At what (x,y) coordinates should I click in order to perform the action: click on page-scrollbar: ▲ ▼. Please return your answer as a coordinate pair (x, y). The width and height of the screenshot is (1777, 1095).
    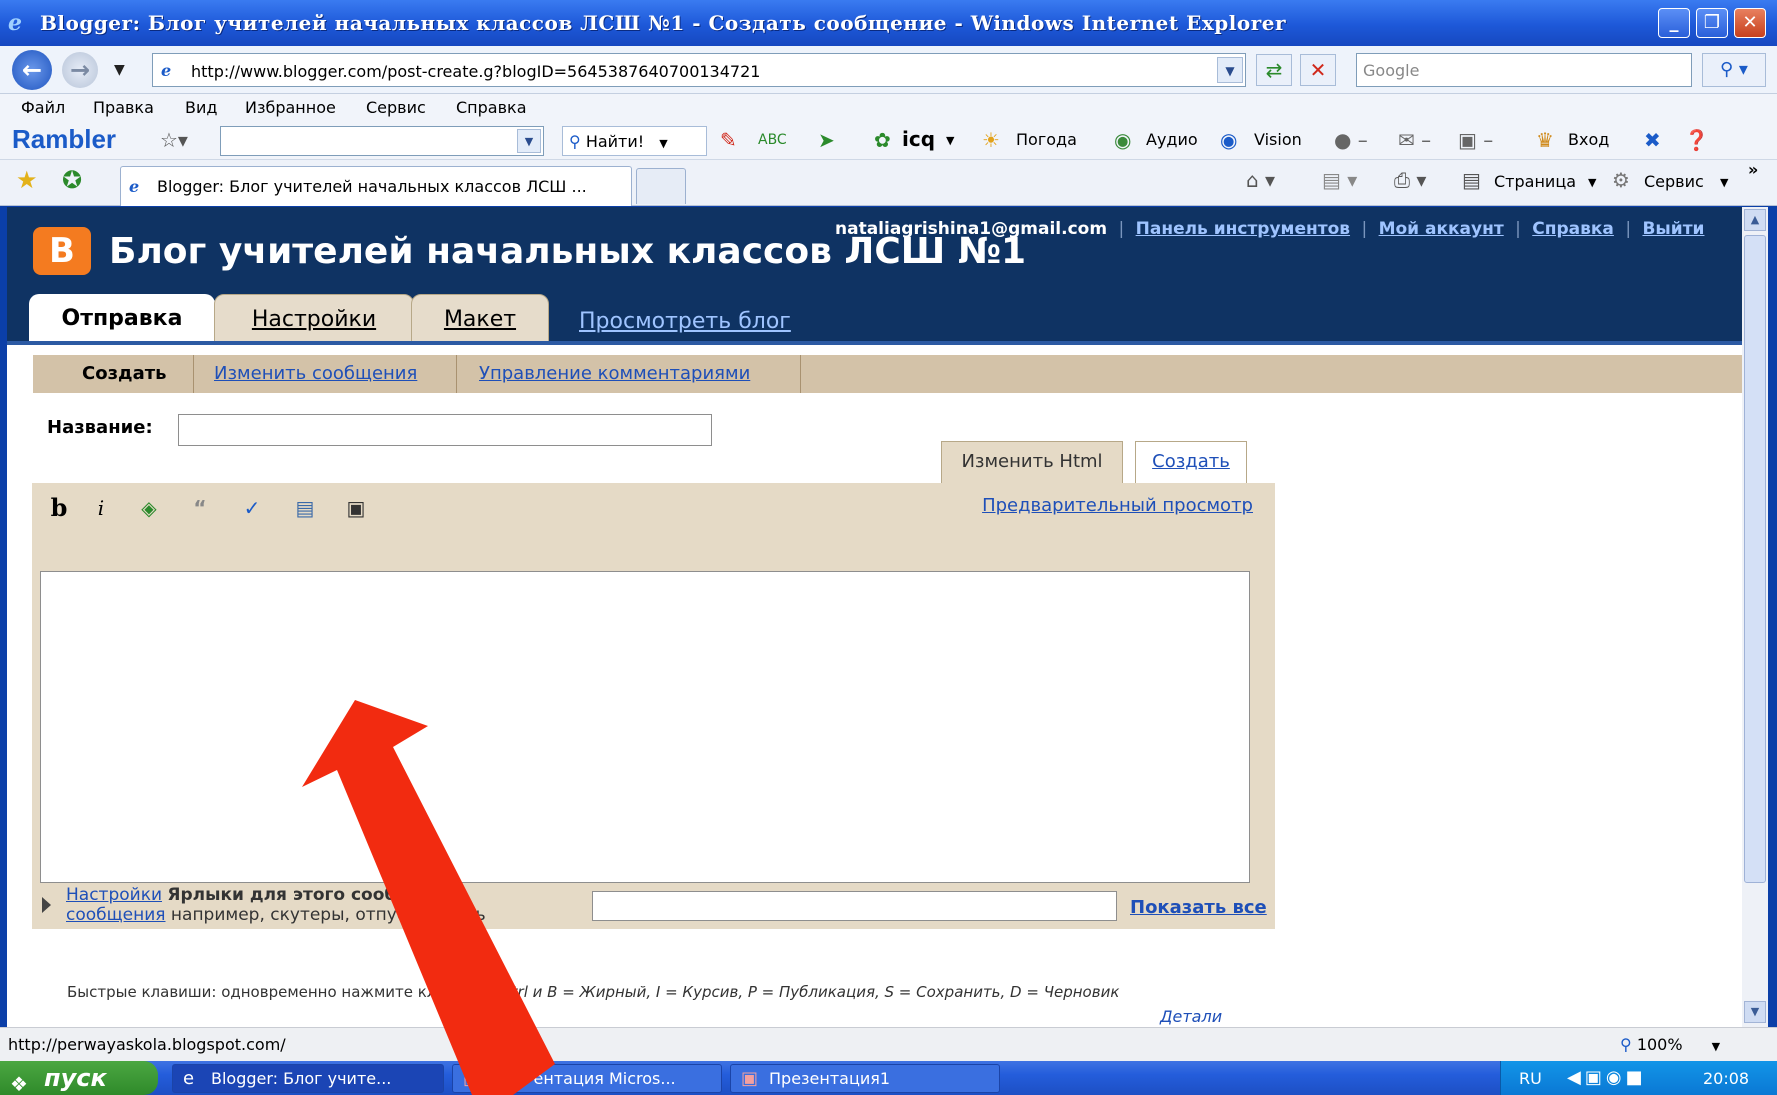
    Looking at the image, I should click on (1755, 617).